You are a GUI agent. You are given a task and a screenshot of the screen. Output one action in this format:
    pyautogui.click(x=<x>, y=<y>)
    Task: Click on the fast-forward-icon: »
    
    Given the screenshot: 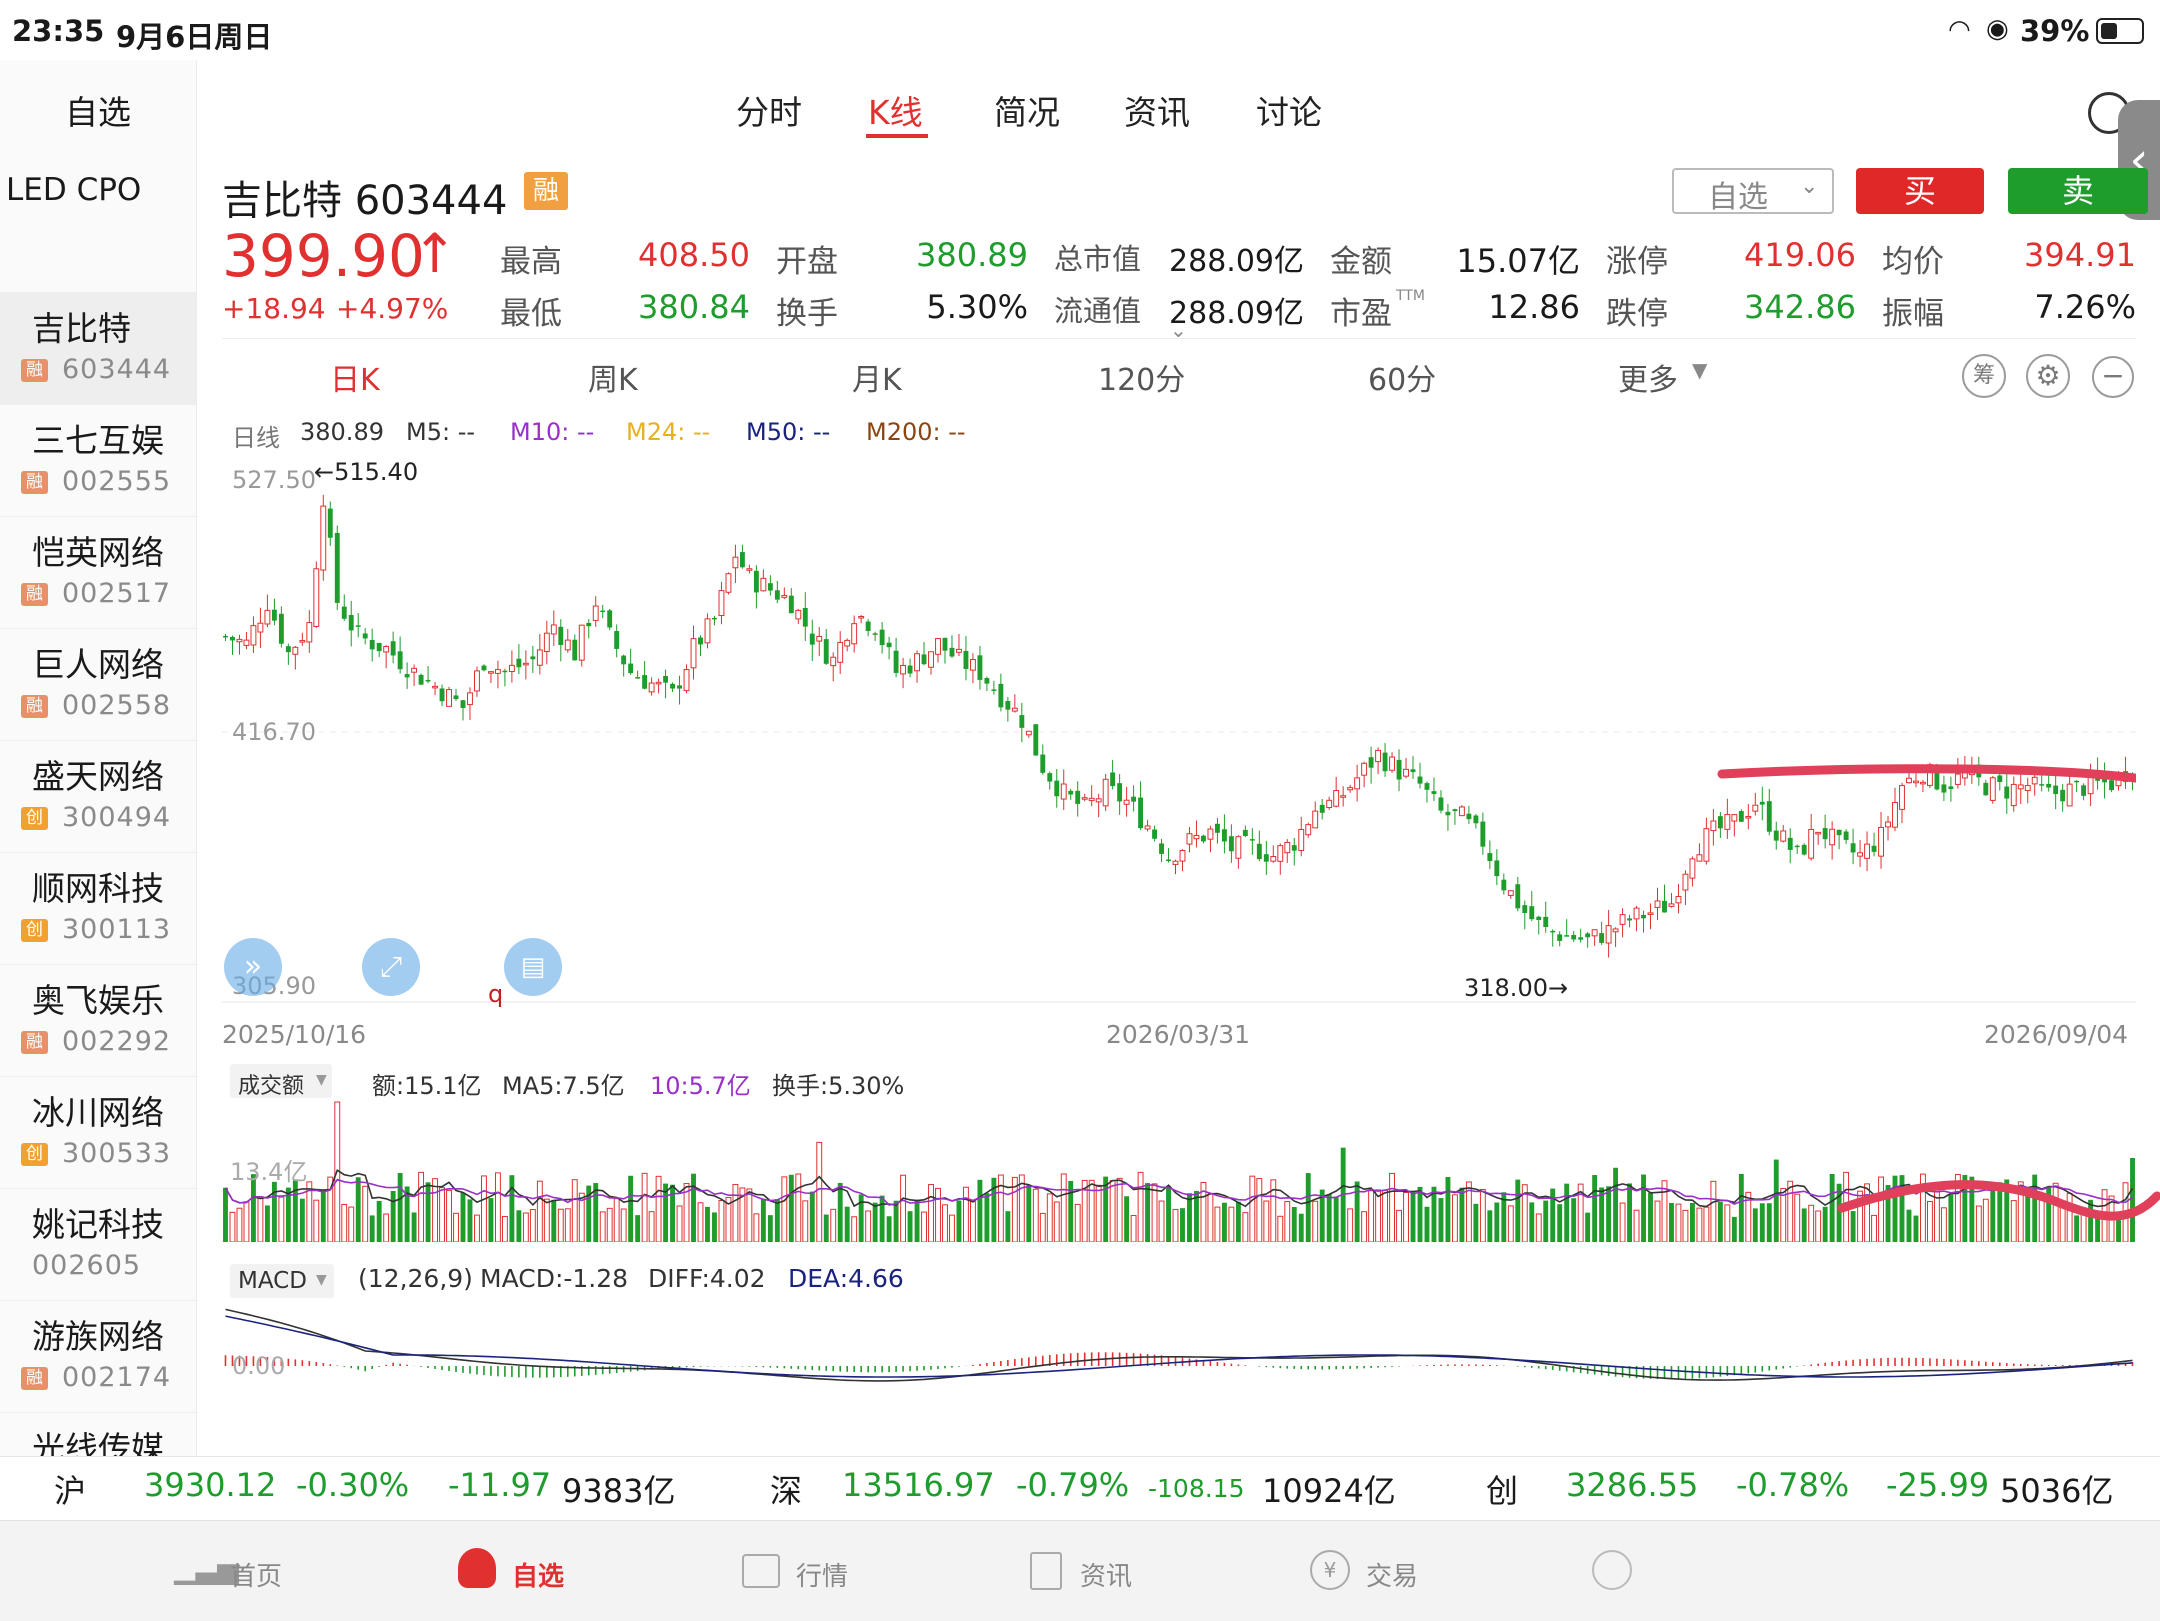 What is the action you would take?
    pyautogui.click(x=253, y=967)
    